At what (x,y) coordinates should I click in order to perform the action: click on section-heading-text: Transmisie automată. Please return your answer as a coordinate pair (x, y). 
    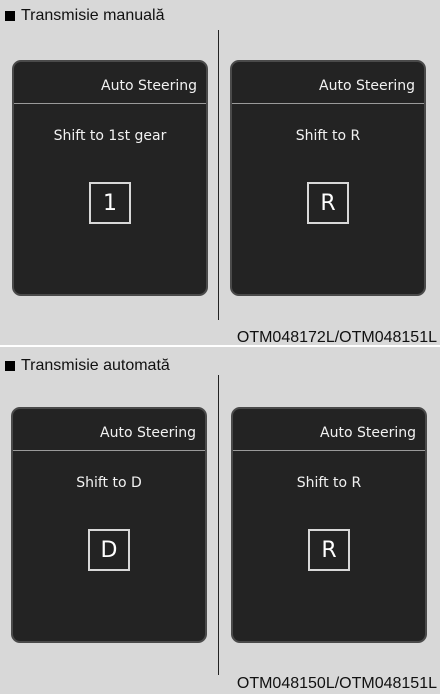
    Looking at the image, I should click on (95, 365).